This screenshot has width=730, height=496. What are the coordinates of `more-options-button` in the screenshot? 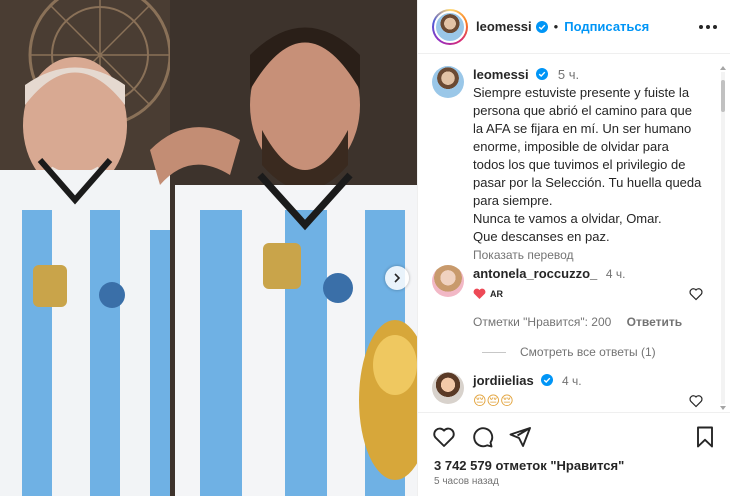 It's located at (708, 27).